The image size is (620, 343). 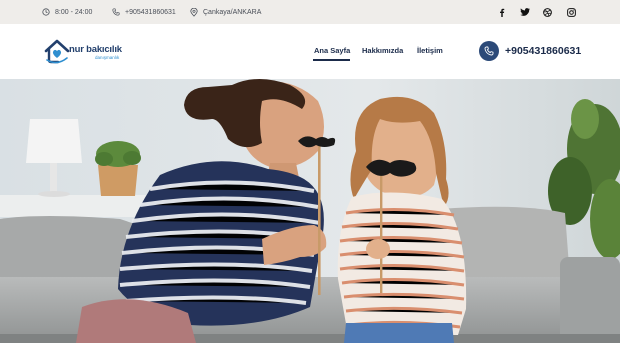 What do you see at coordinates (107, 57) in the screenshot?
I see `logo-subtitle: danışmanlık` at bounding box center [107, 57].